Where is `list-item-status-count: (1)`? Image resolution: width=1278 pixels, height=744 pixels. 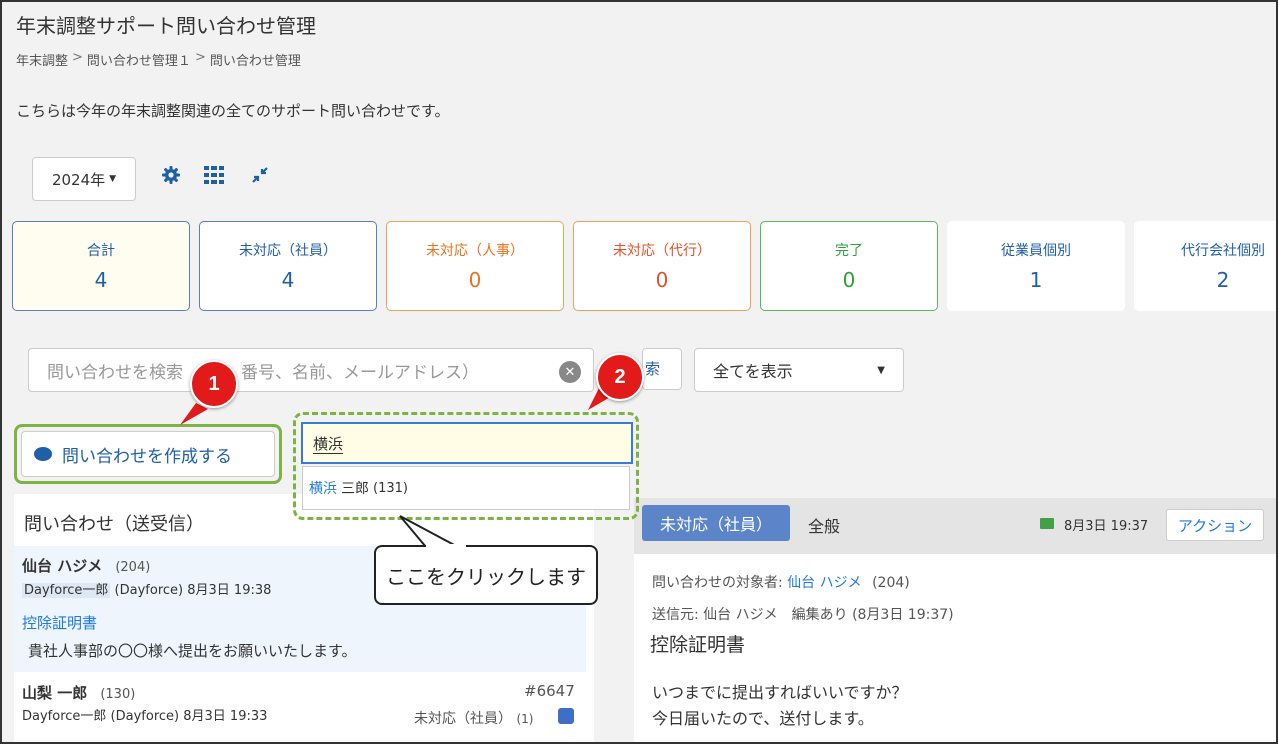 list-item-status-count: (1) is located at coordinates (525, 719).